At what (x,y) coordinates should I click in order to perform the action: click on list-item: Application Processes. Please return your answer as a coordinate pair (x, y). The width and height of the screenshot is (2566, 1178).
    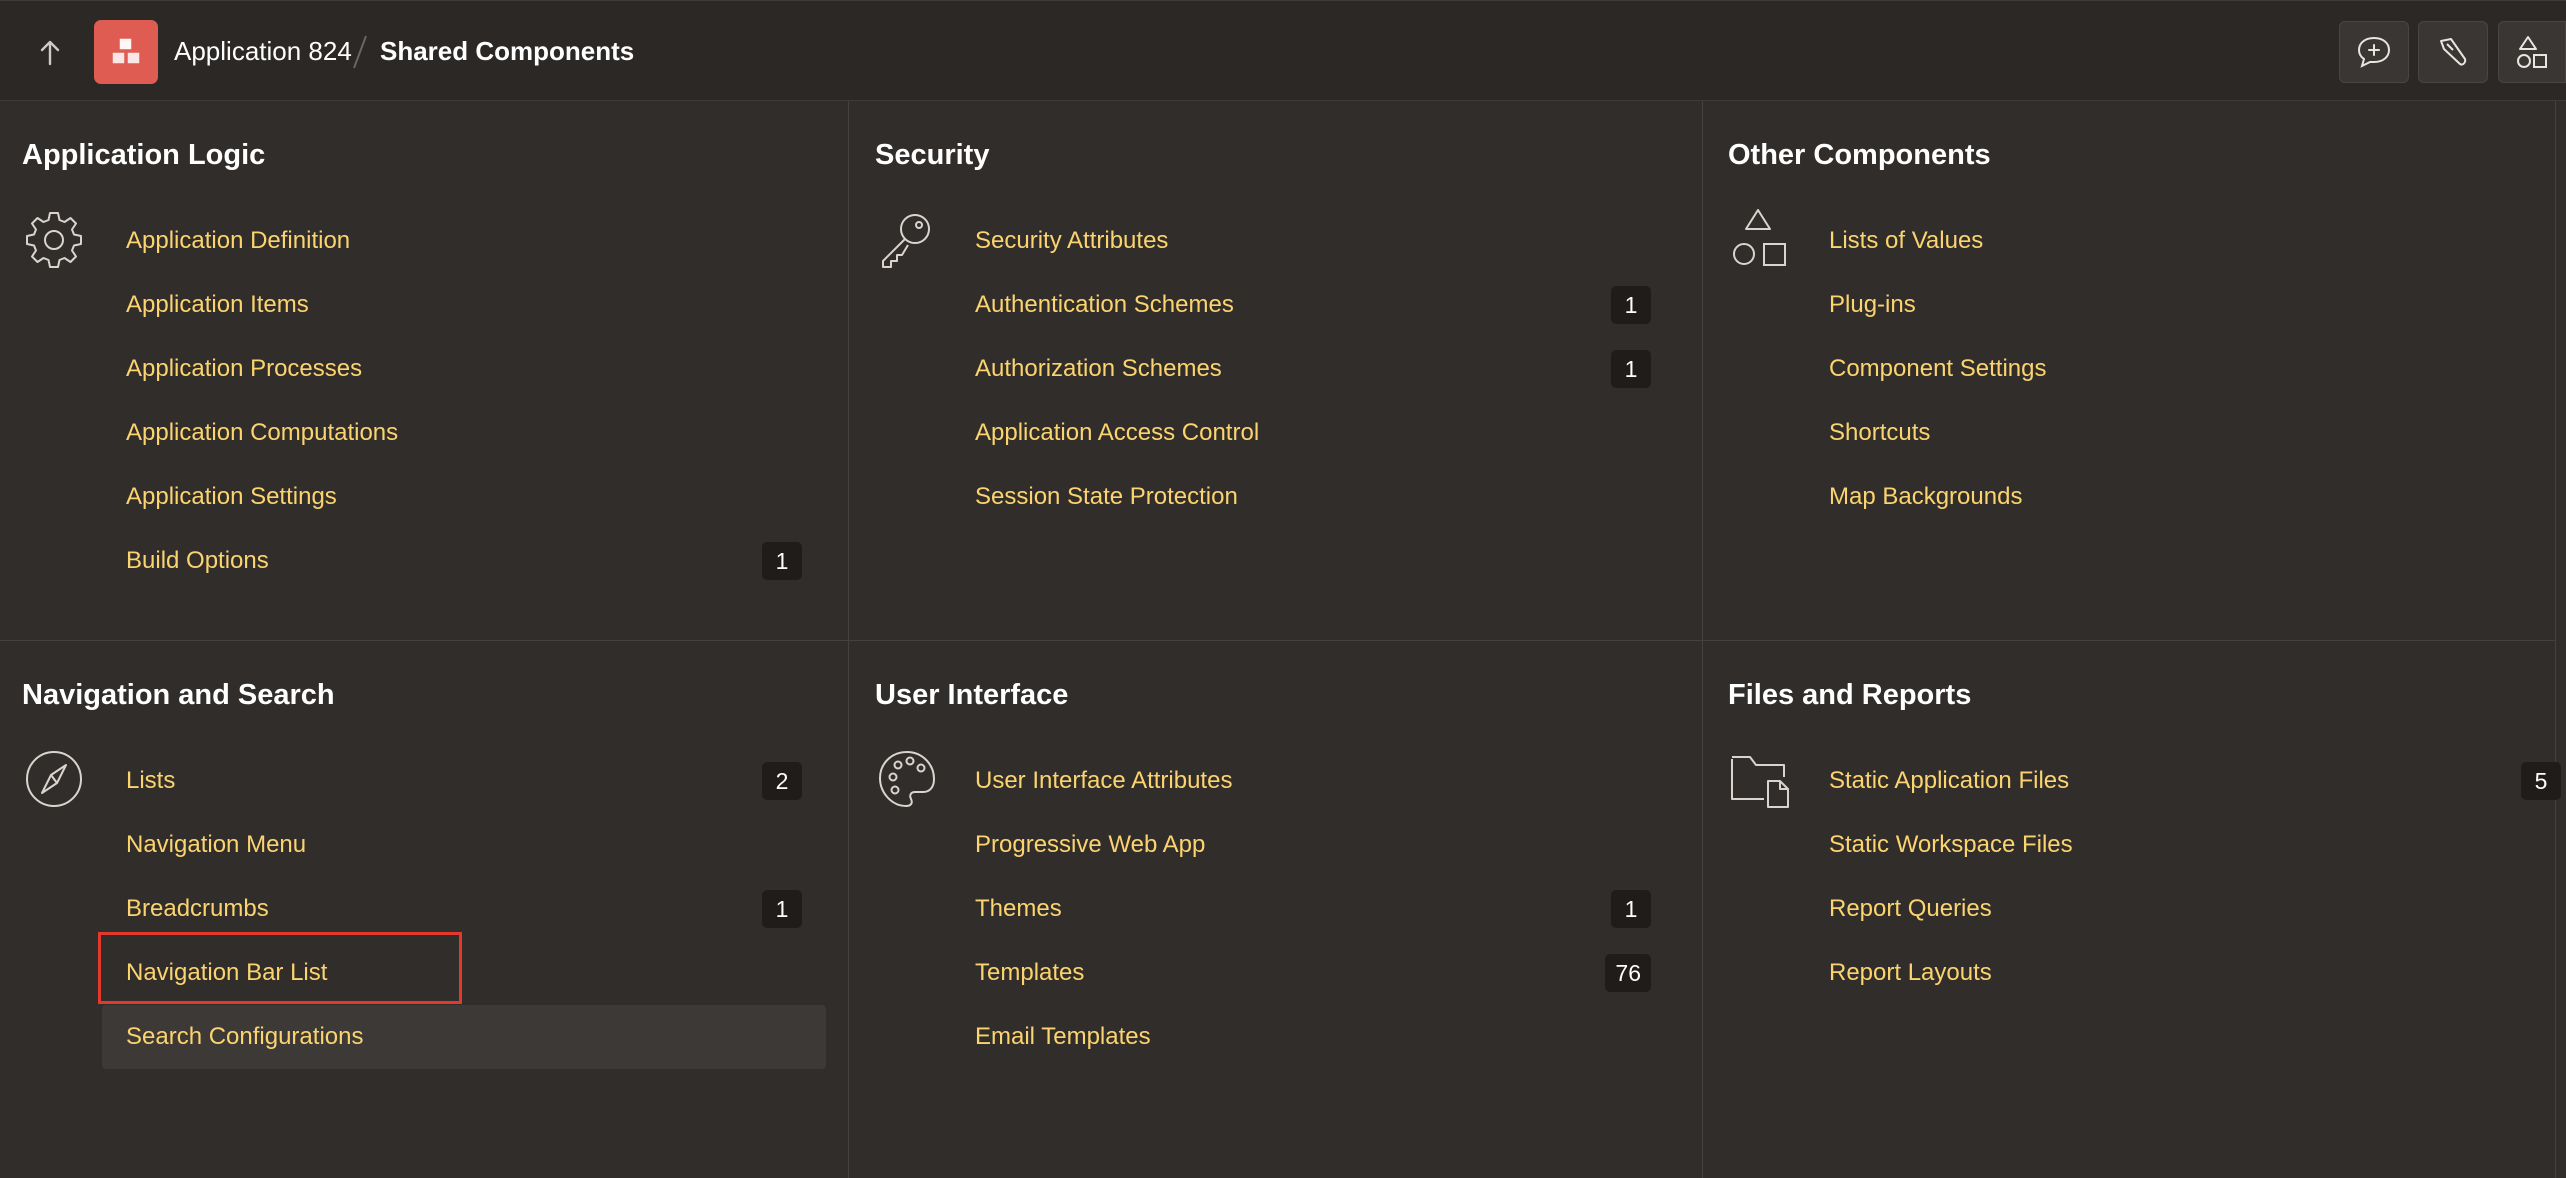
    Looking at the image, I should click on (464, 369).